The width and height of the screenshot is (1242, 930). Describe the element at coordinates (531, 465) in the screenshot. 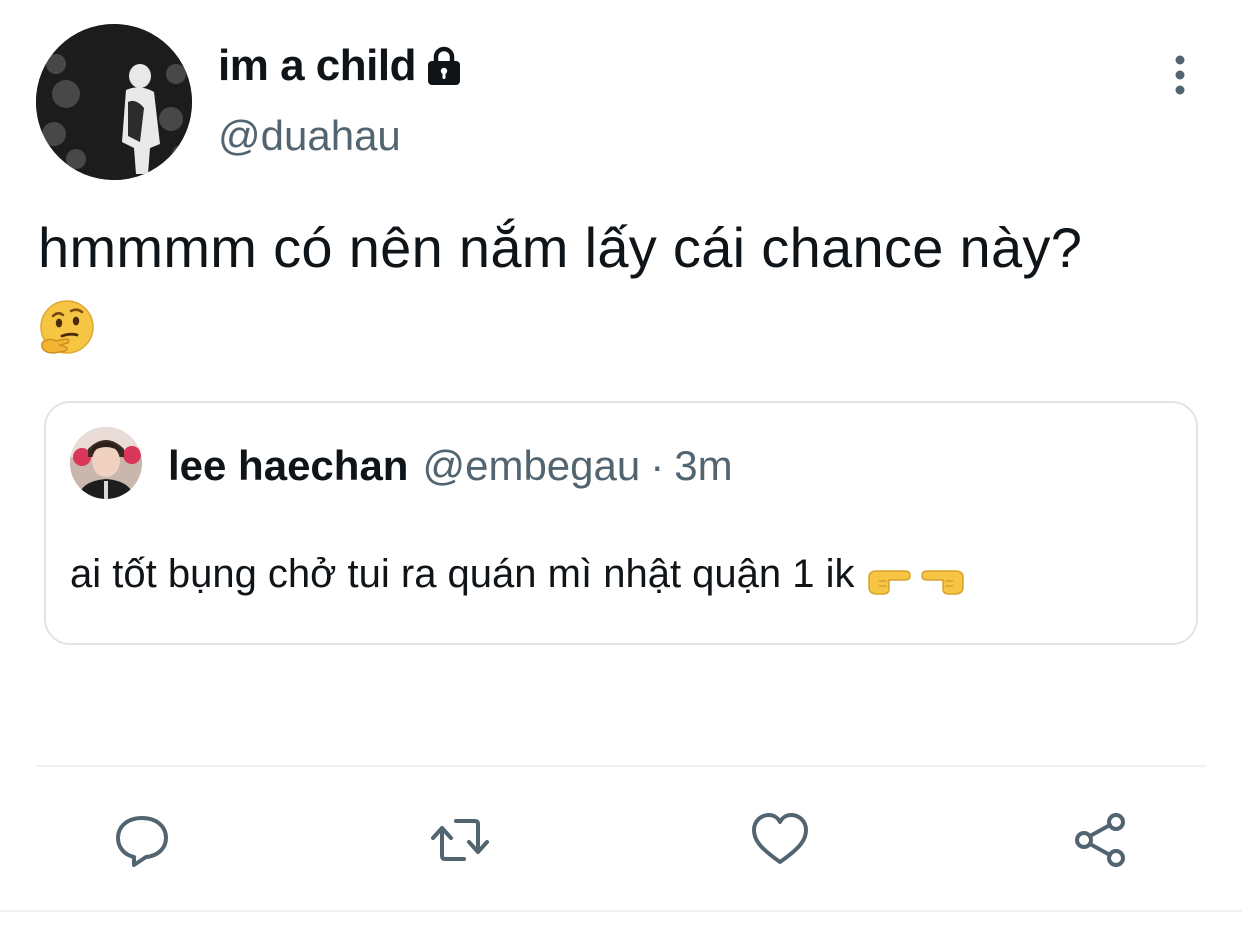

I see `quoted-author-handle: @embegau` at that location.